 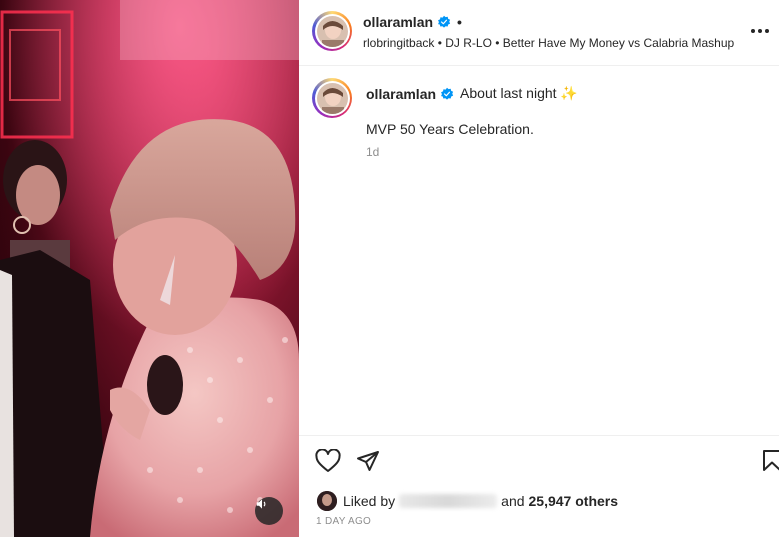 What do you see at coordinates (450, 129) in the screenshot?
I see `caption-body: MVP 50 Years Celebration.` at bounding box center [450, 129].